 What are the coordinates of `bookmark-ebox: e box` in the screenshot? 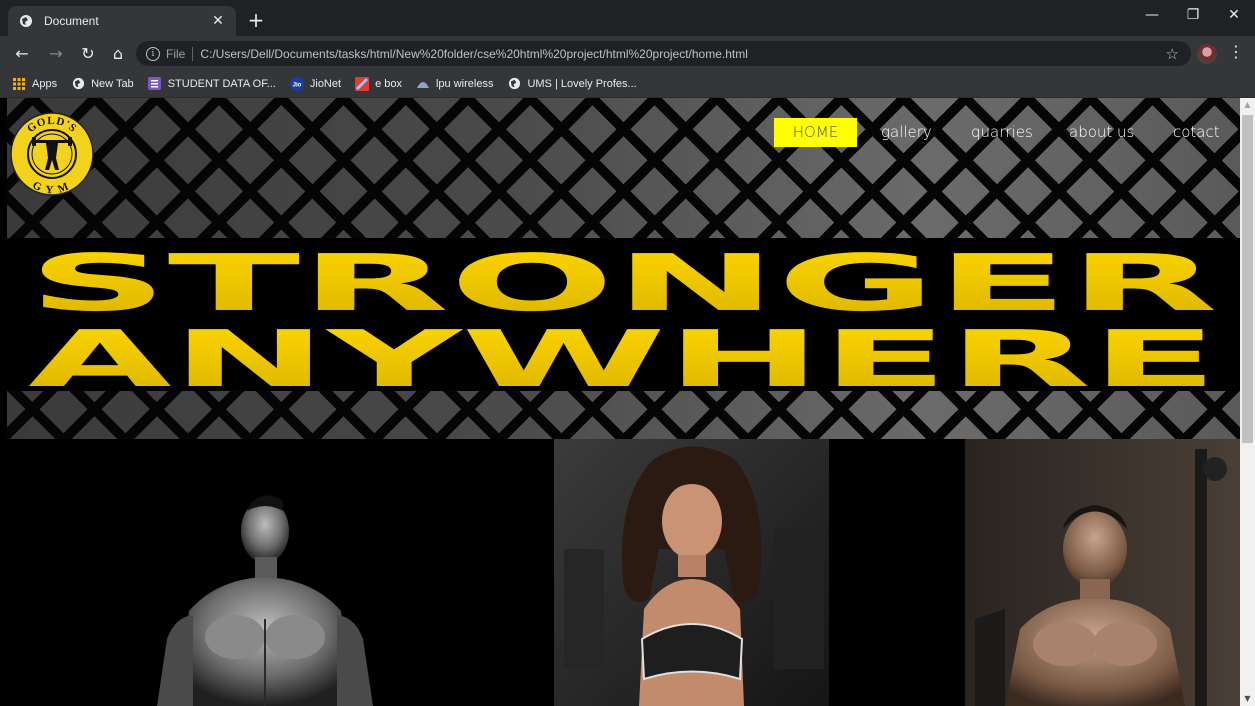 It's located at (378, 83).